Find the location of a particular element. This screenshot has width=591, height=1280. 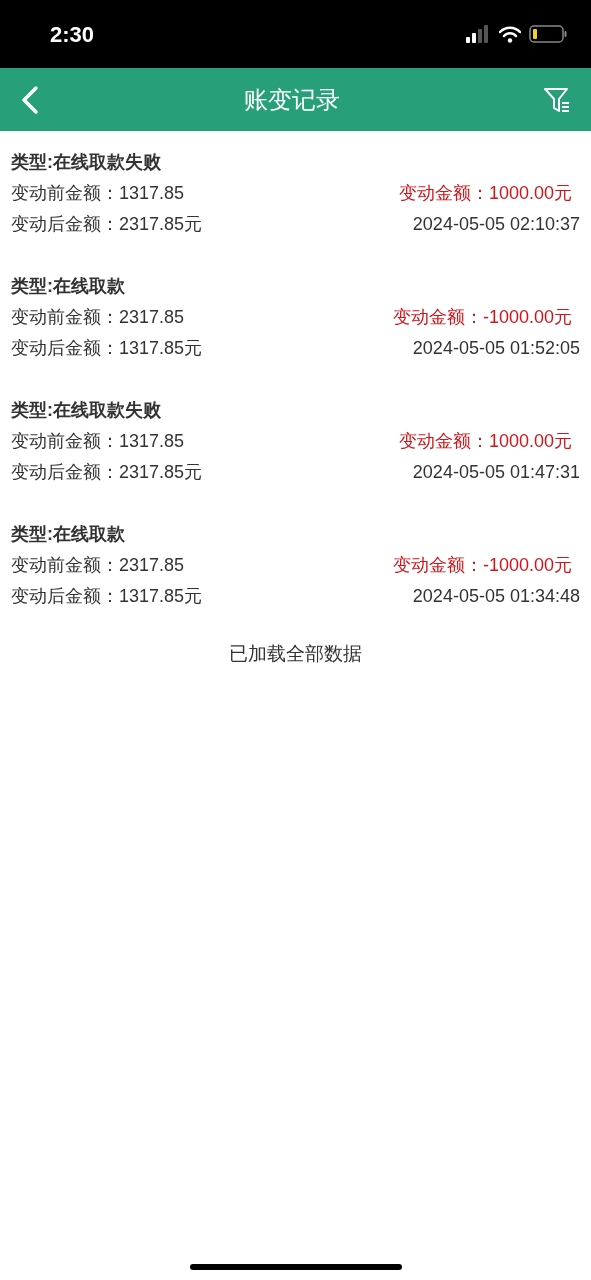

record-time: 2024-05-05 02:10:37 is located at coordinates (496, 224).